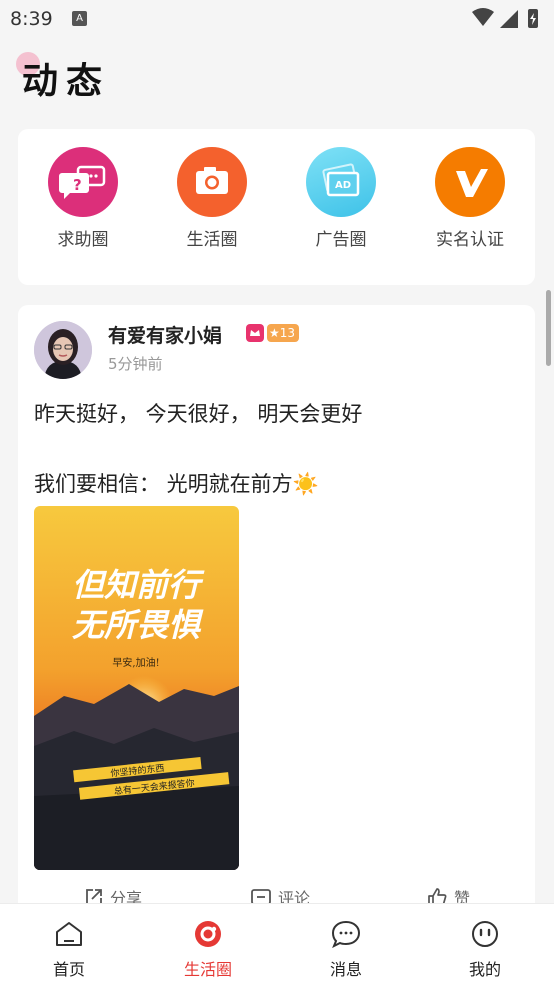 This screenshot has height=984, width=554. Describe the element at coordinates (207, 969) in the screenshot. I see `nav-label: 生活圈` at that location.